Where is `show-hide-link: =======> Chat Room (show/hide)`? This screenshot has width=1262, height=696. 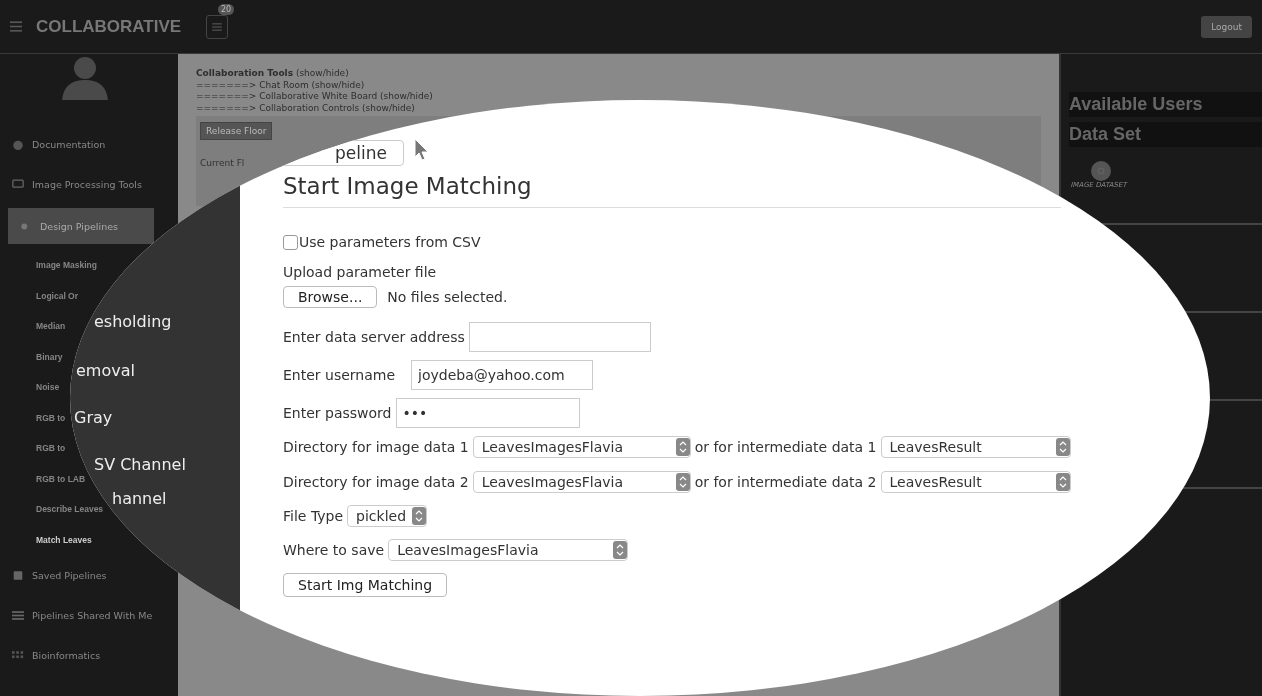
show-hide-link: =======> Chat Room (show/hide) is located at coordinates (280, 85).